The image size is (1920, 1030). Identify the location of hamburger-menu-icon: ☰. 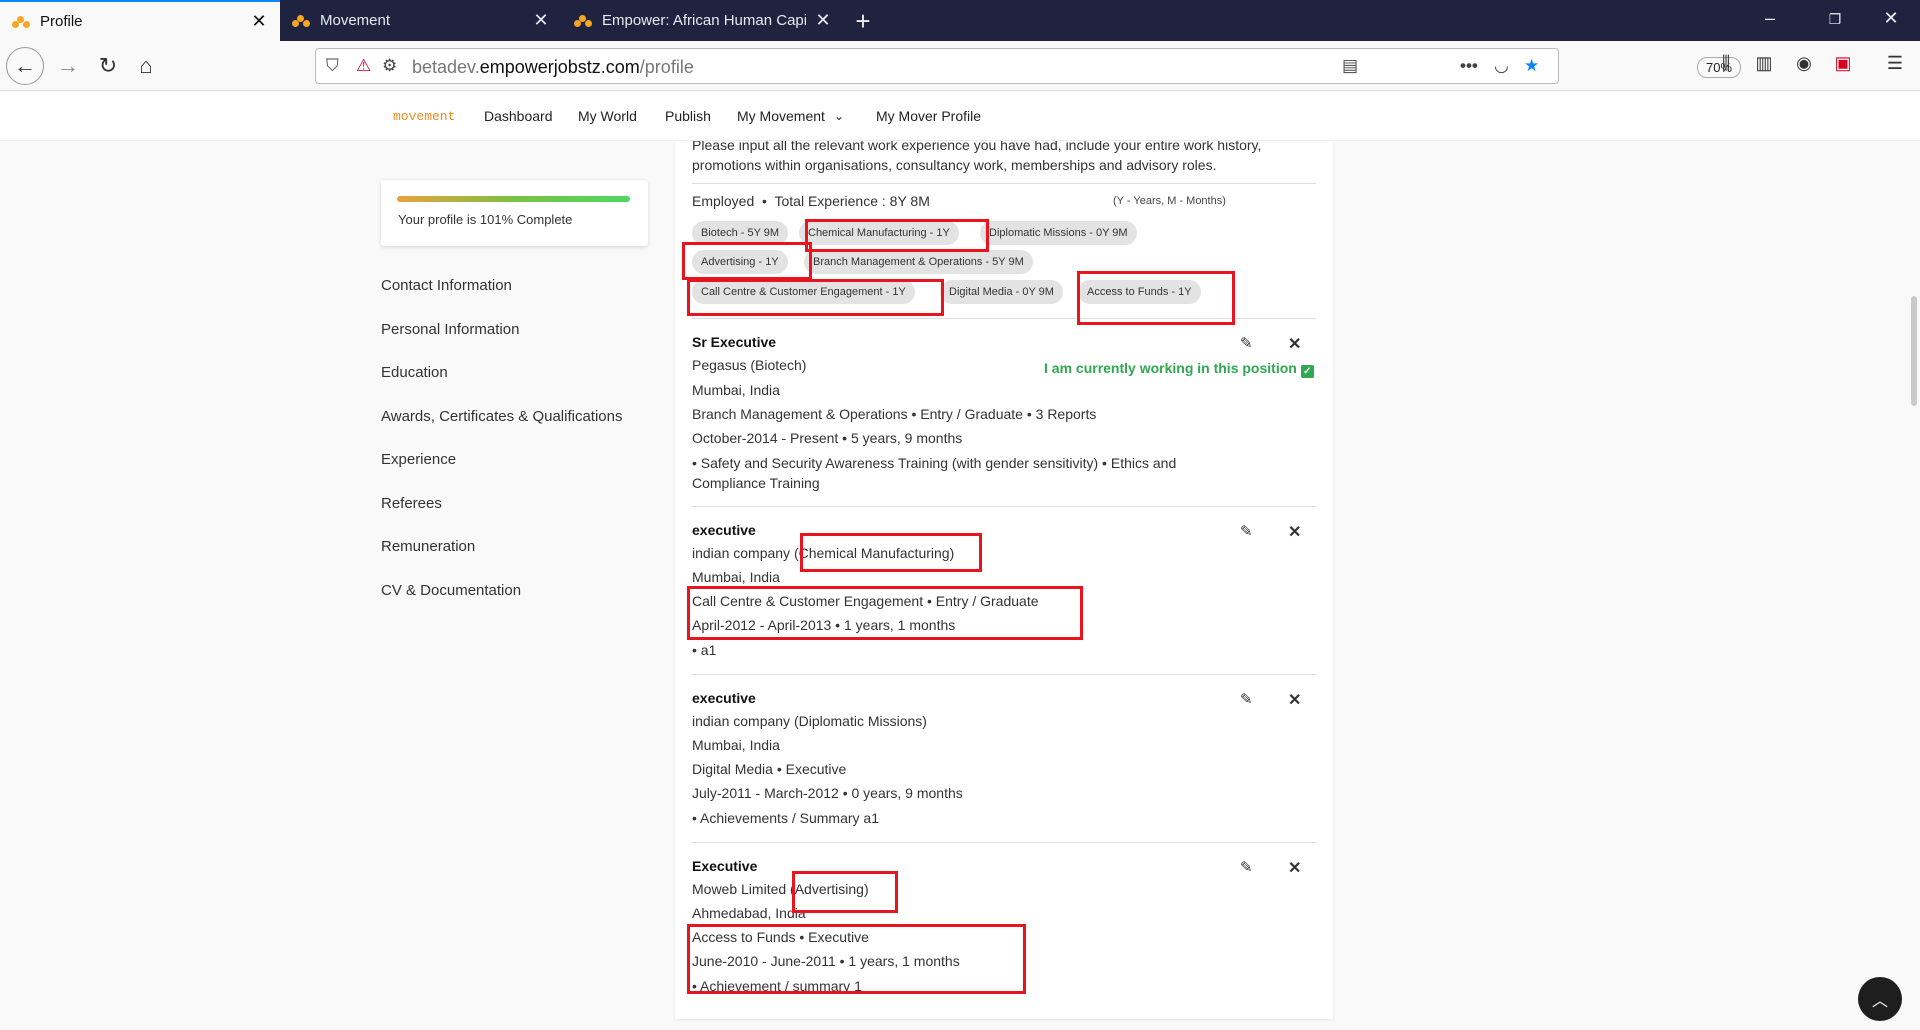
(1895, 63).